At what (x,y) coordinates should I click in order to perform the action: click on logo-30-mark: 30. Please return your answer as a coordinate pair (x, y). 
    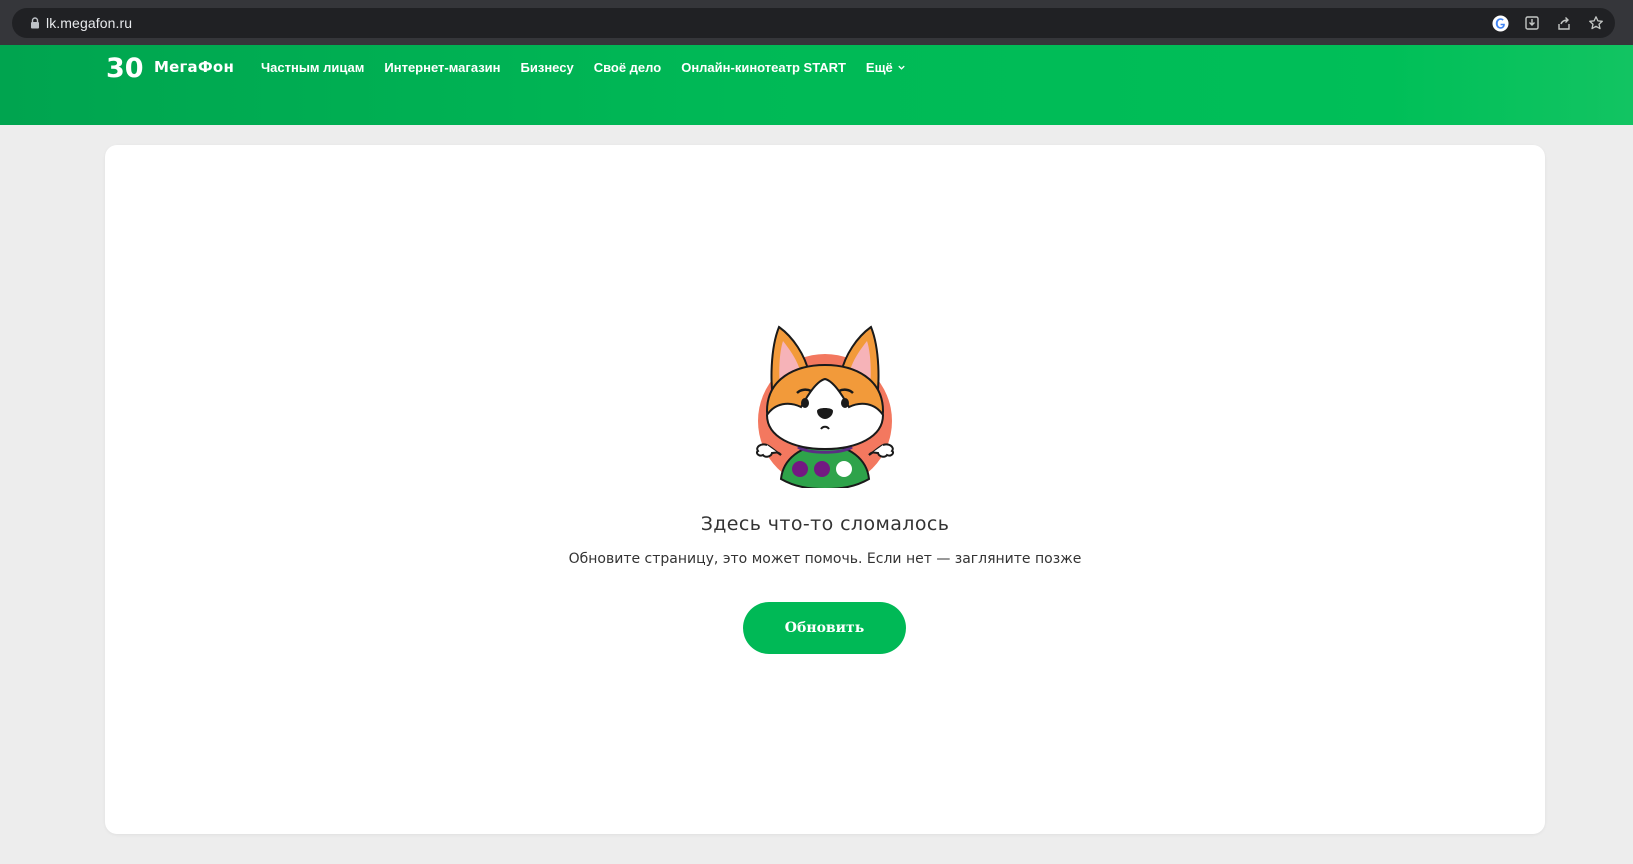
    Looking at the image, I should click on (125, 67).